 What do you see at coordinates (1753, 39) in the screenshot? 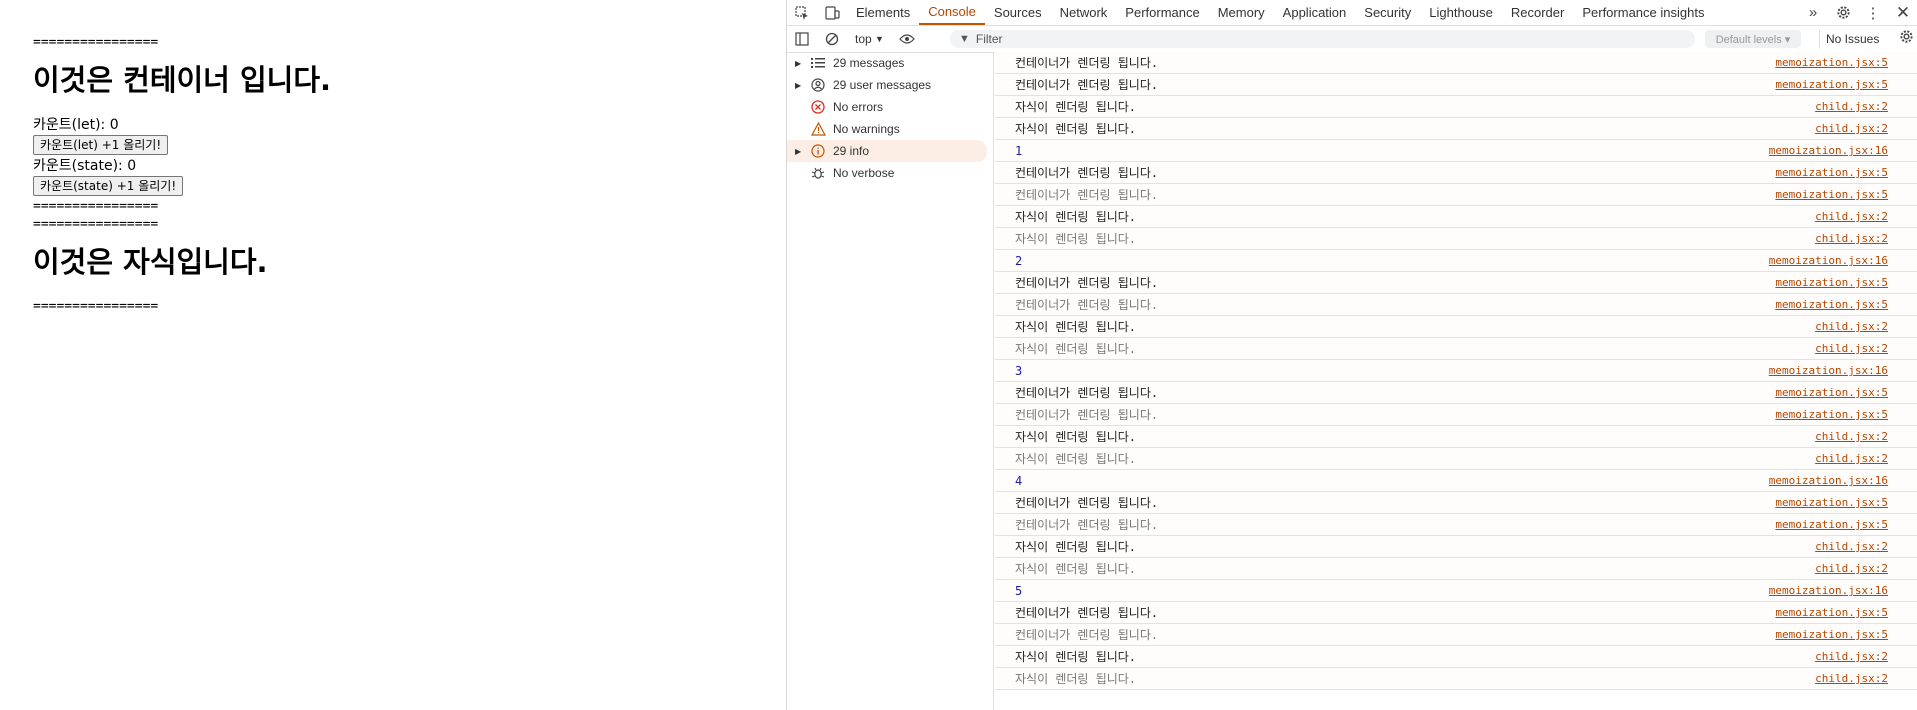
I see `log-levels-dropdown: Default levels ▾` at bounding box center [1753, 39].